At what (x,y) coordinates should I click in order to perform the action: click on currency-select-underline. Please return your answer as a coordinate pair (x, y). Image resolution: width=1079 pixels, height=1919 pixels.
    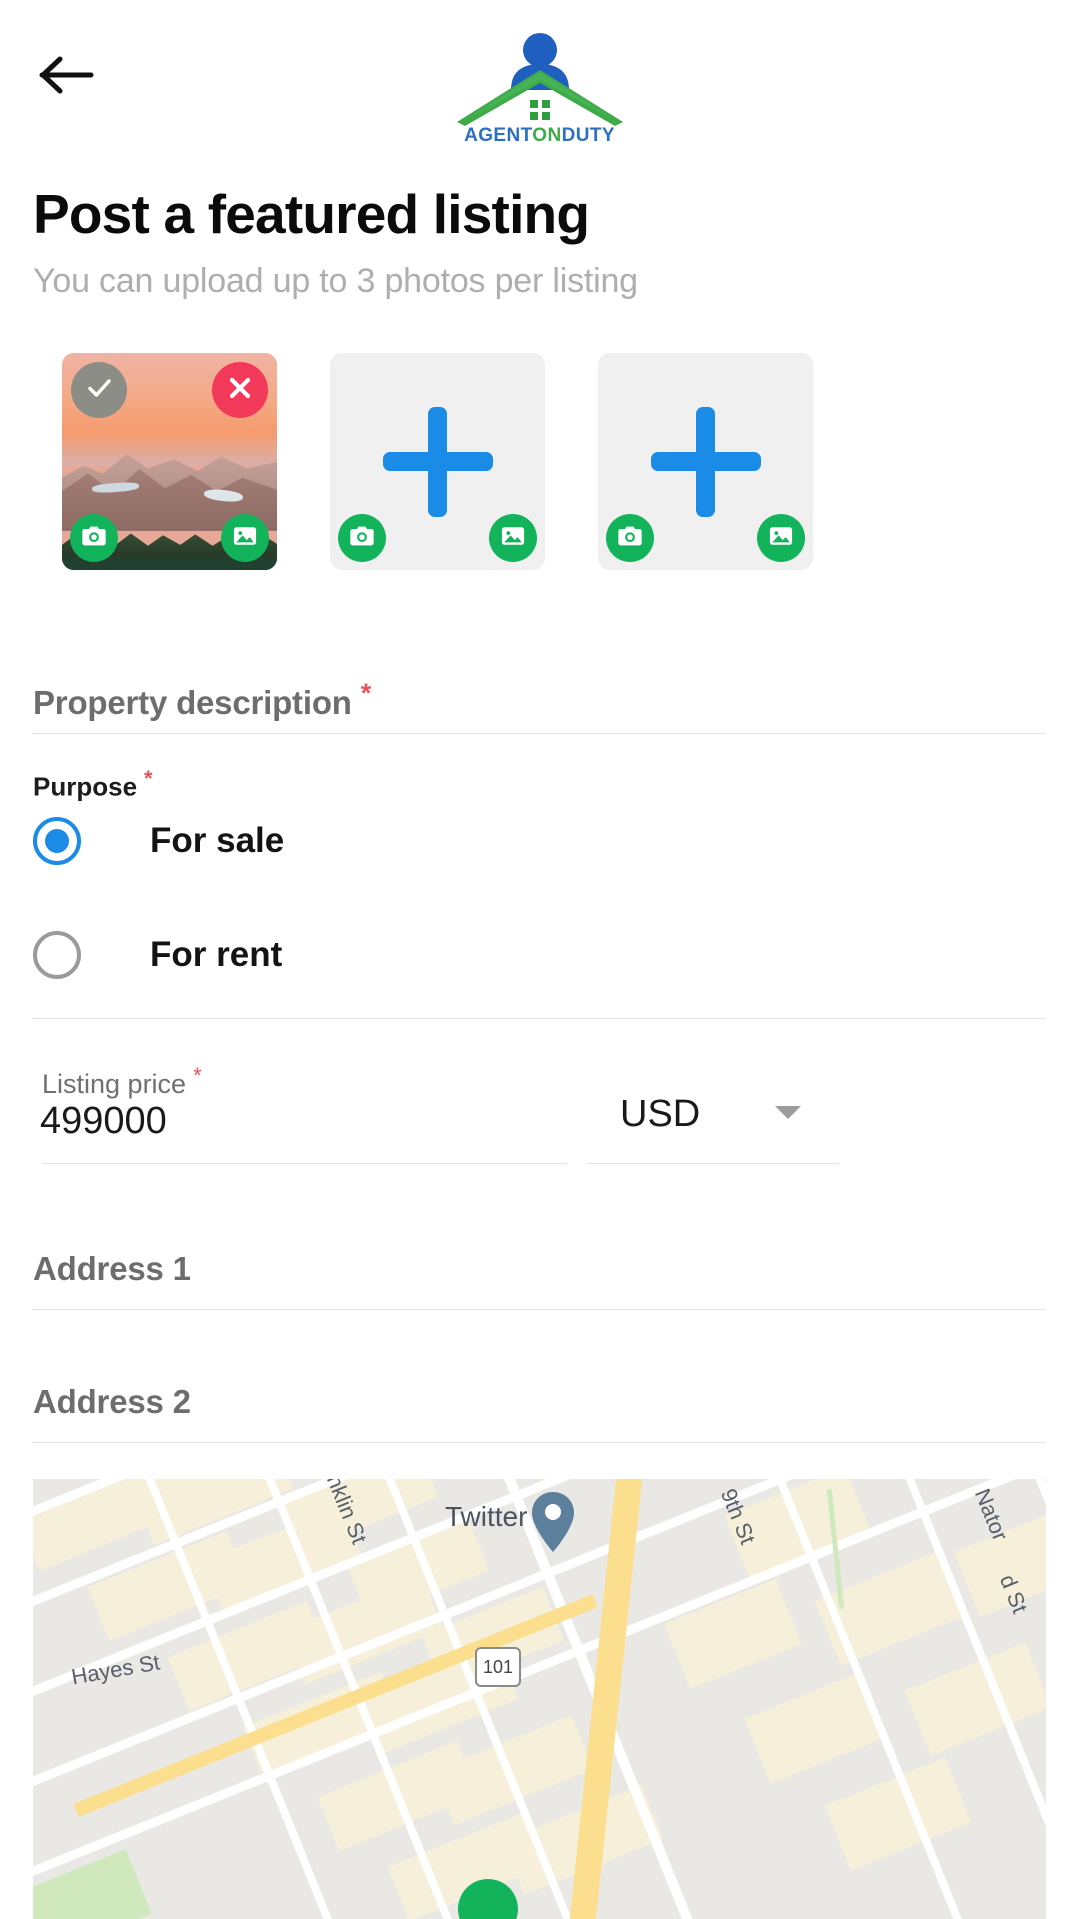
    Looking at the image, I should click on (713, 1163).